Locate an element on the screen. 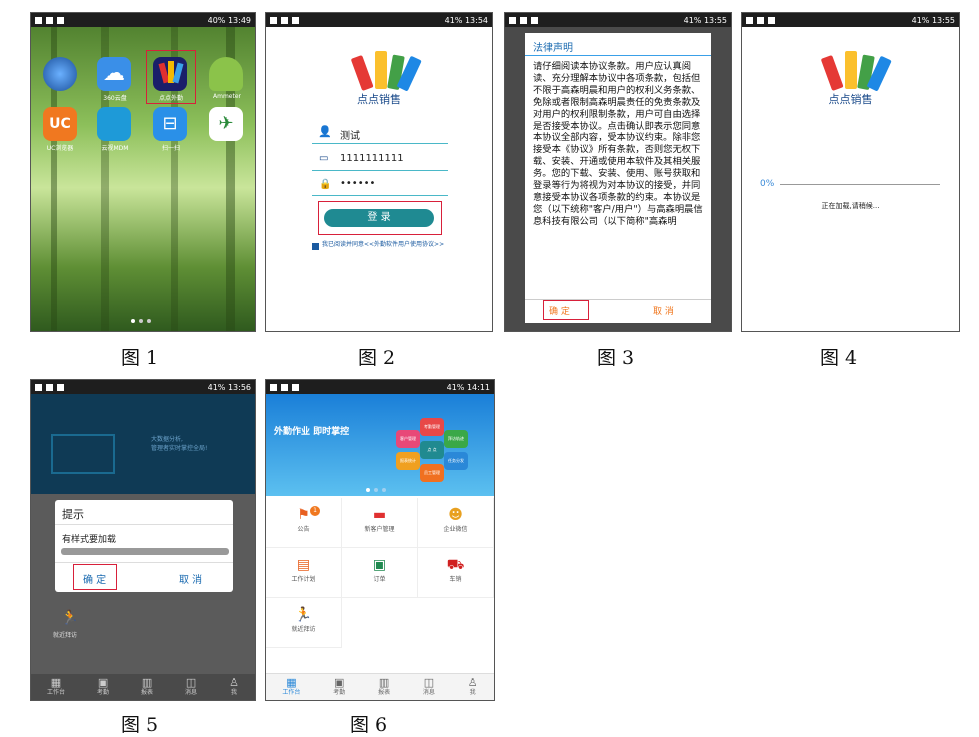  feature-announcement: ⚑ 公告 is located at coordinates (304, 523).